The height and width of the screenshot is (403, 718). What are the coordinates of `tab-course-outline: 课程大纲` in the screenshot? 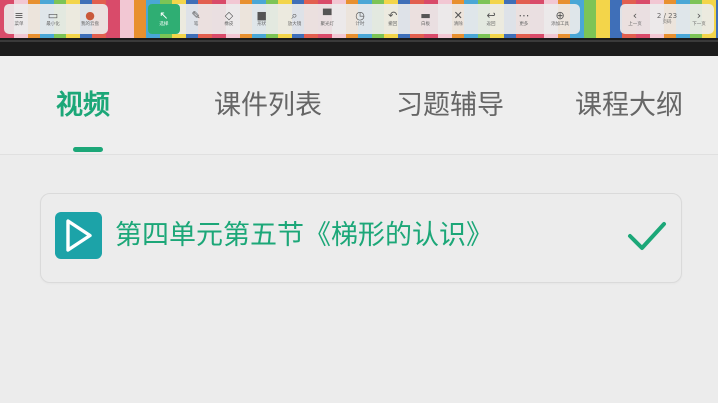 It's located at (629, 106).